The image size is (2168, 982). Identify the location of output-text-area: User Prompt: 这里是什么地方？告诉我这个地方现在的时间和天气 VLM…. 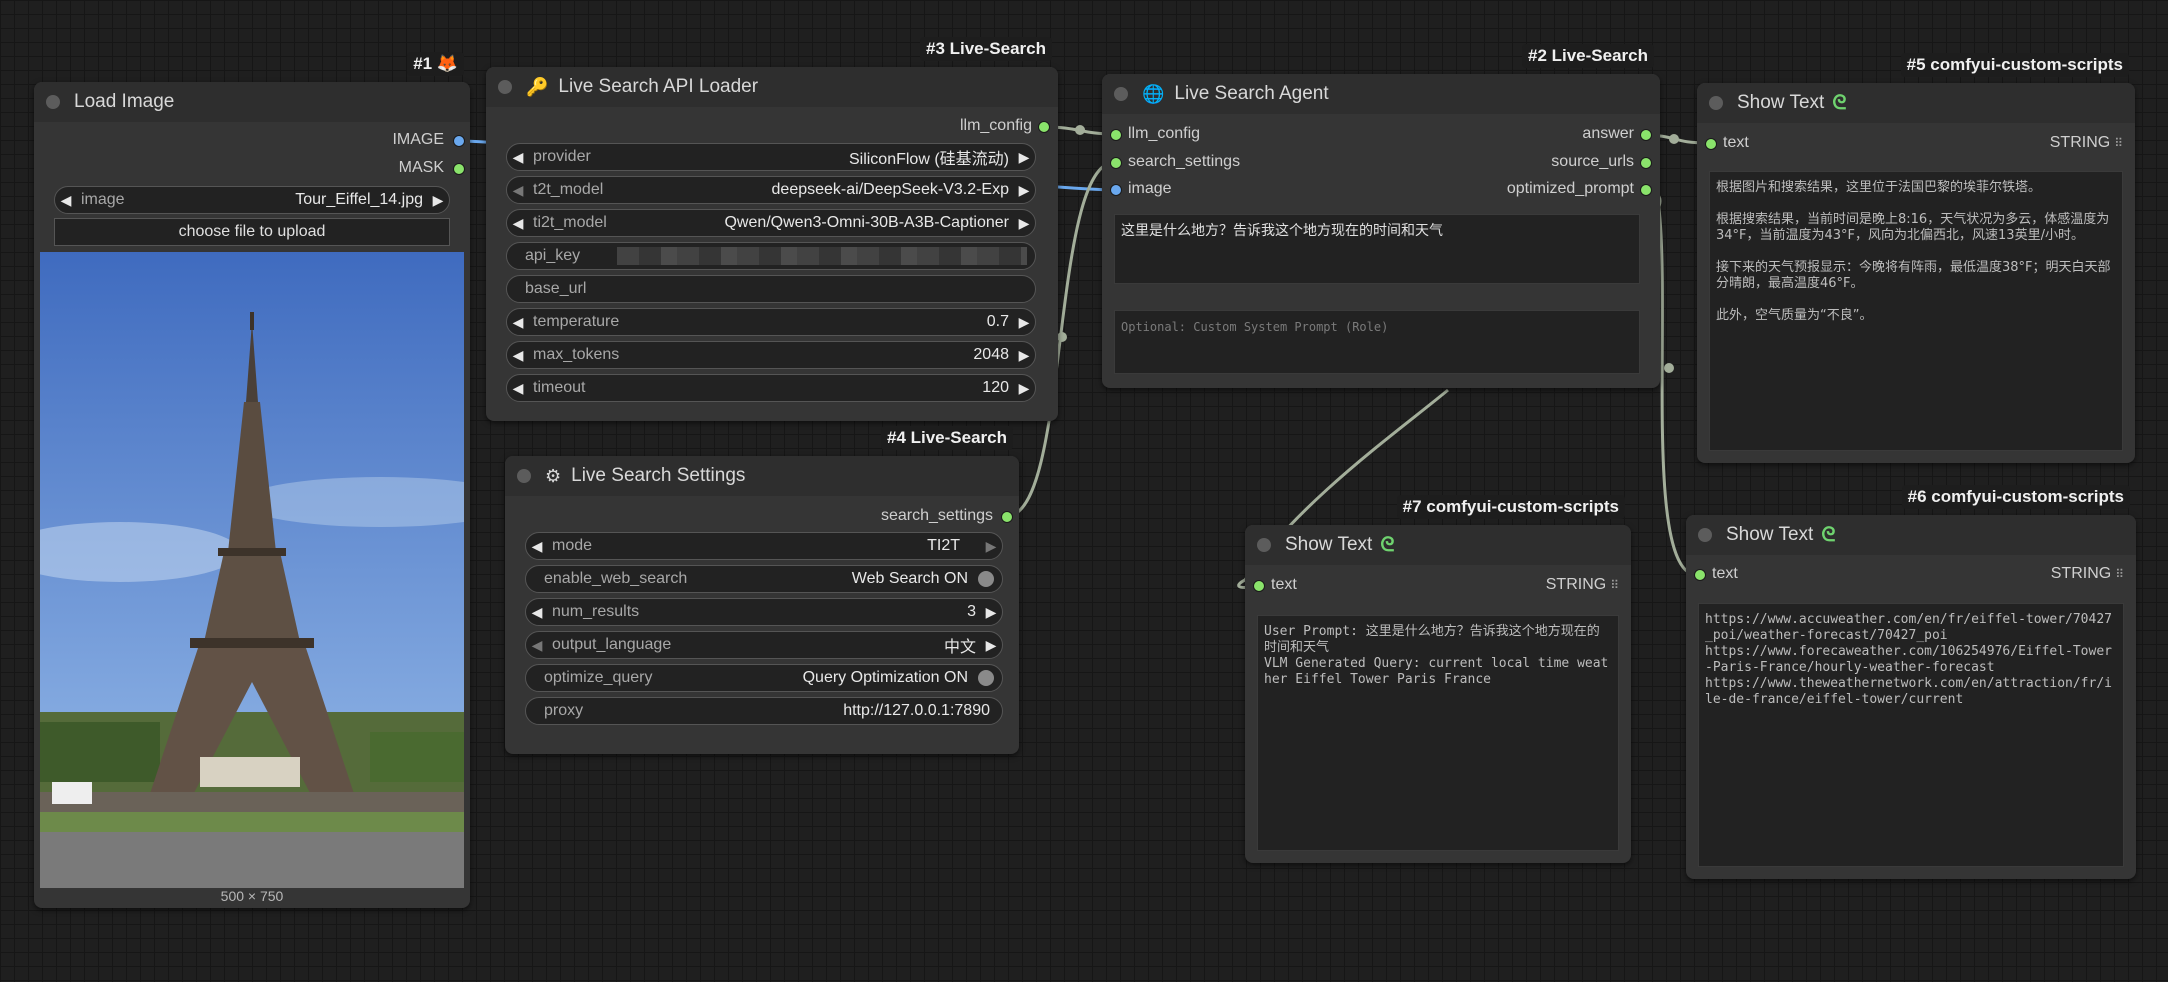
(1438, 733).